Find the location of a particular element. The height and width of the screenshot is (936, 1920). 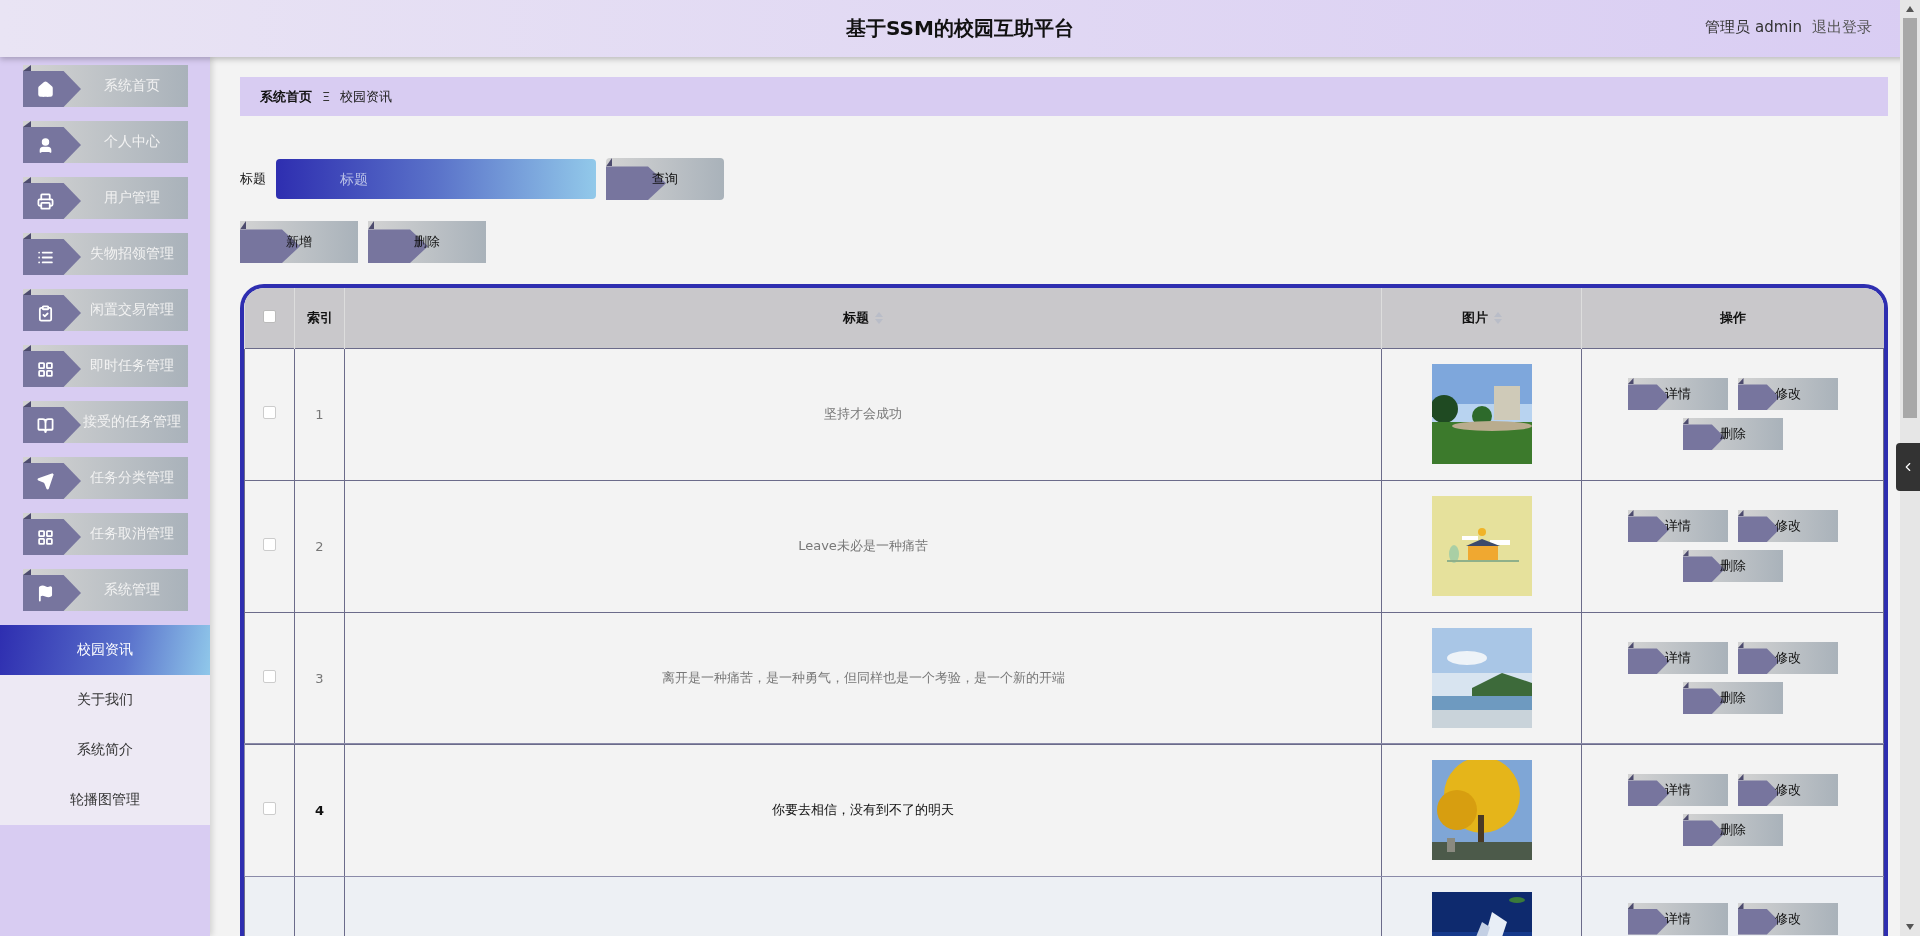

column-header: 标题 is located at coordinates (856, 317).